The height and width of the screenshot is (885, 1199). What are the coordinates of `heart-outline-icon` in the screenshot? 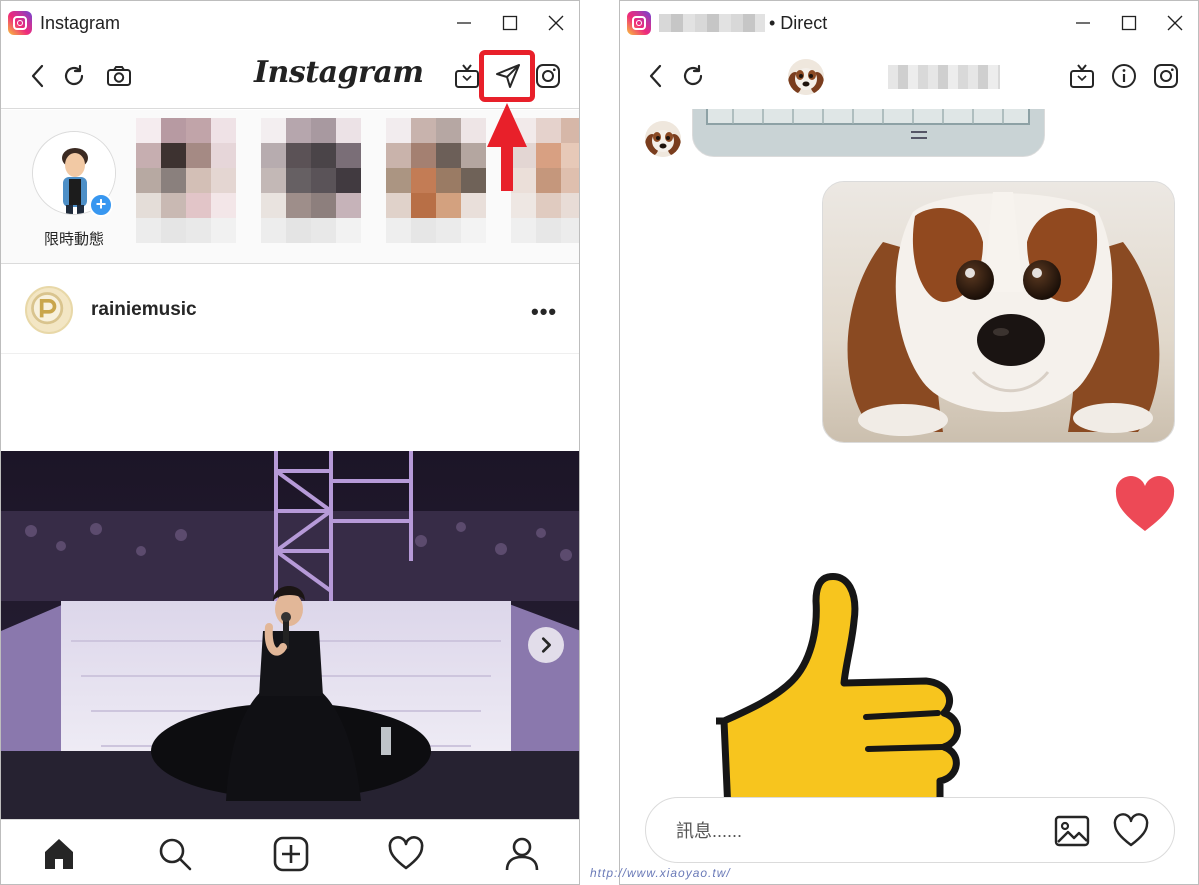 It's located at (406, 853).